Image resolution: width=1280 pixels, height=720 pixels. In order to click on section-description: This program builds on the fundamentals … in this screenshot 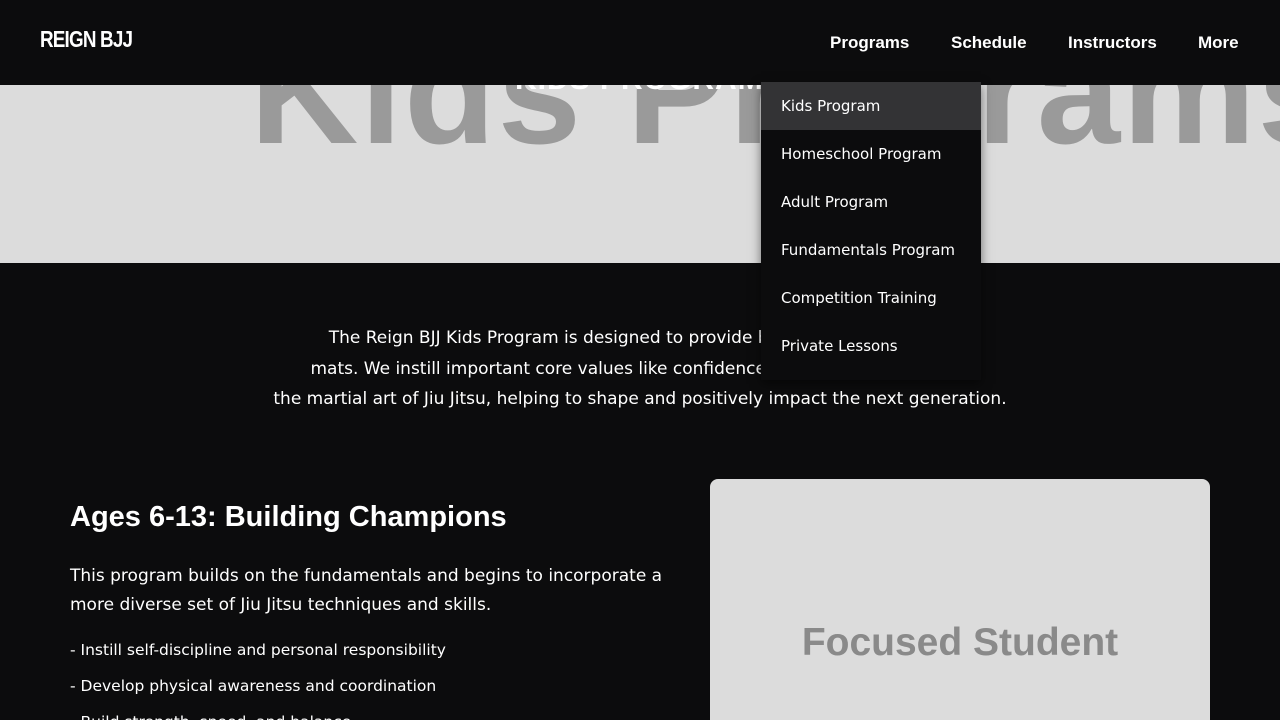, I will do `click(366, 590)`.